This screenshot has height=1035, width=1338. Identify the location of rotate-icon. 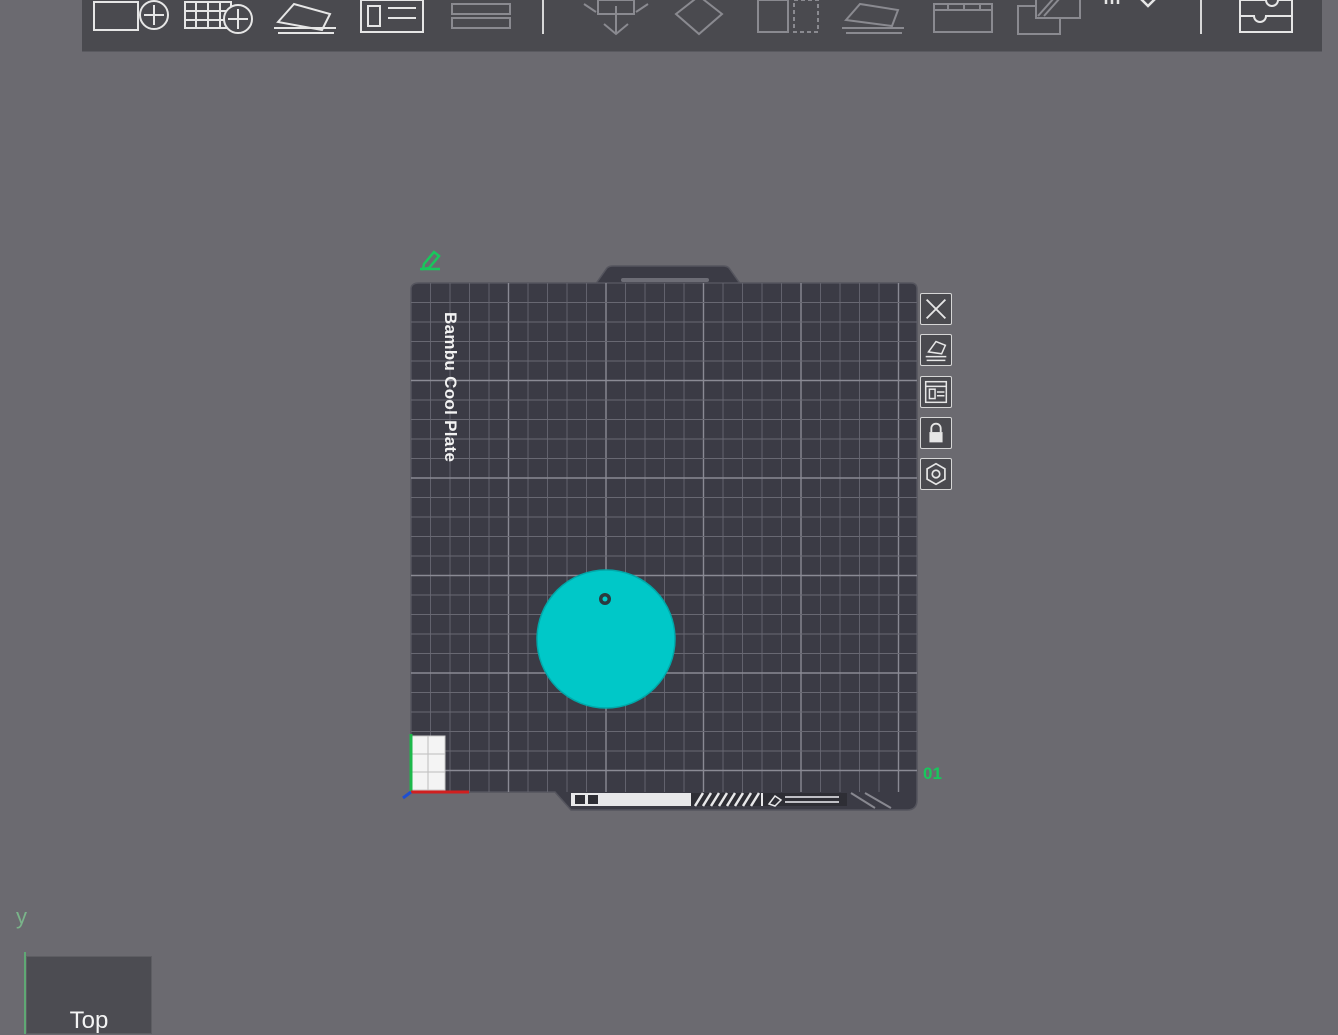
(699, 18).